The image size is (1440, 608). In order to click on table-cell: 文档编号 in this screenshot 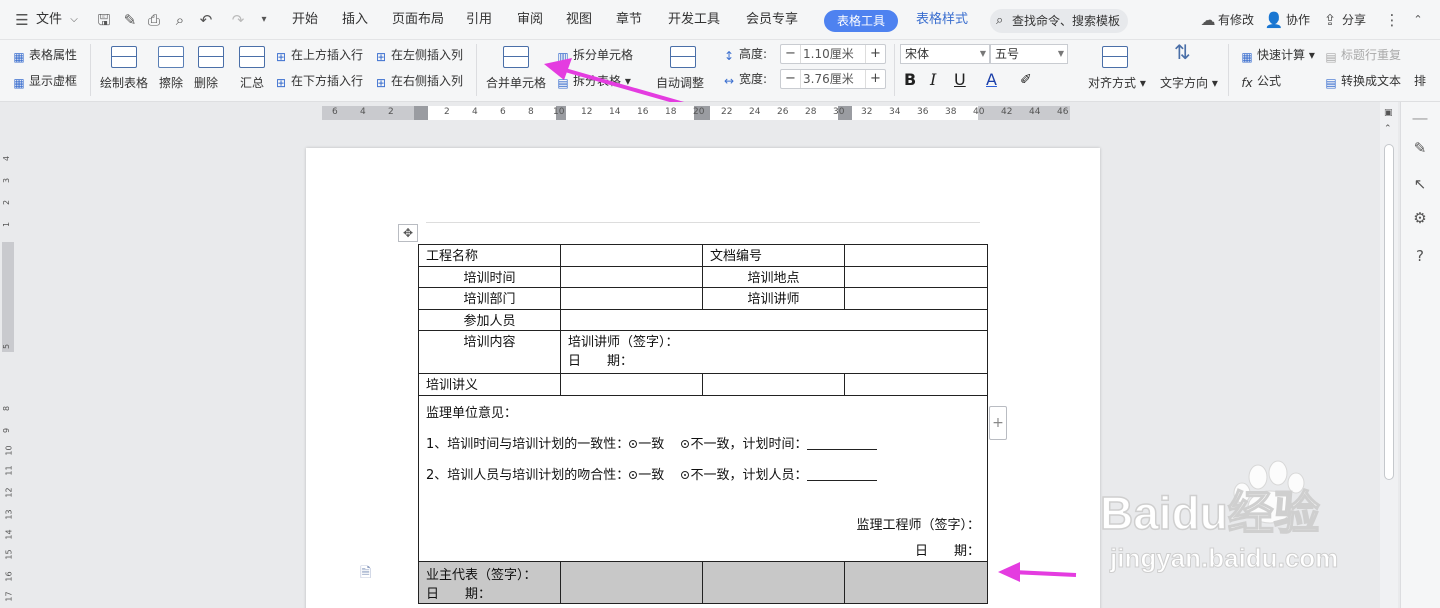, I will do `click(773, 255)`.